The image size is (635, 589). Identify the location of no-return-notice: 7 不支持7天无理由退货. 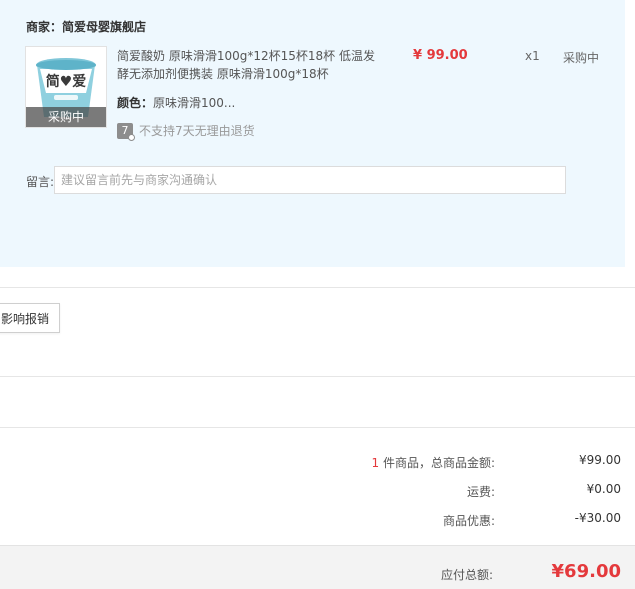
(186, 131).